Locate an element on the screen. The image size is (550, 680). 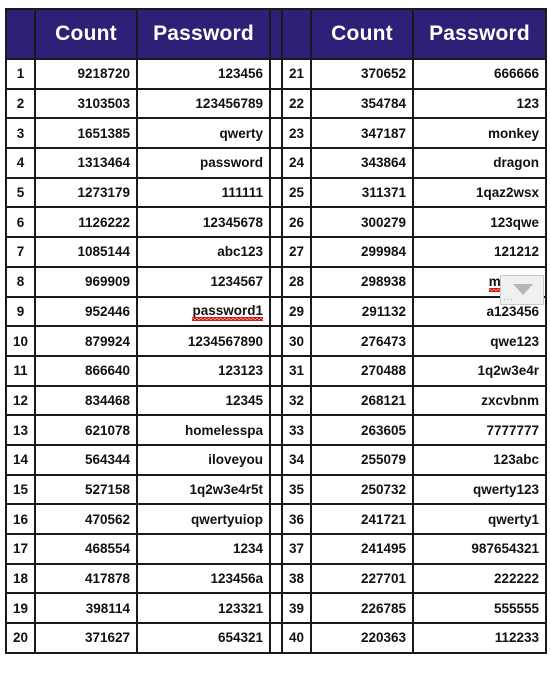
dropdown-arrow-icon is located at coordinates (523, 289).